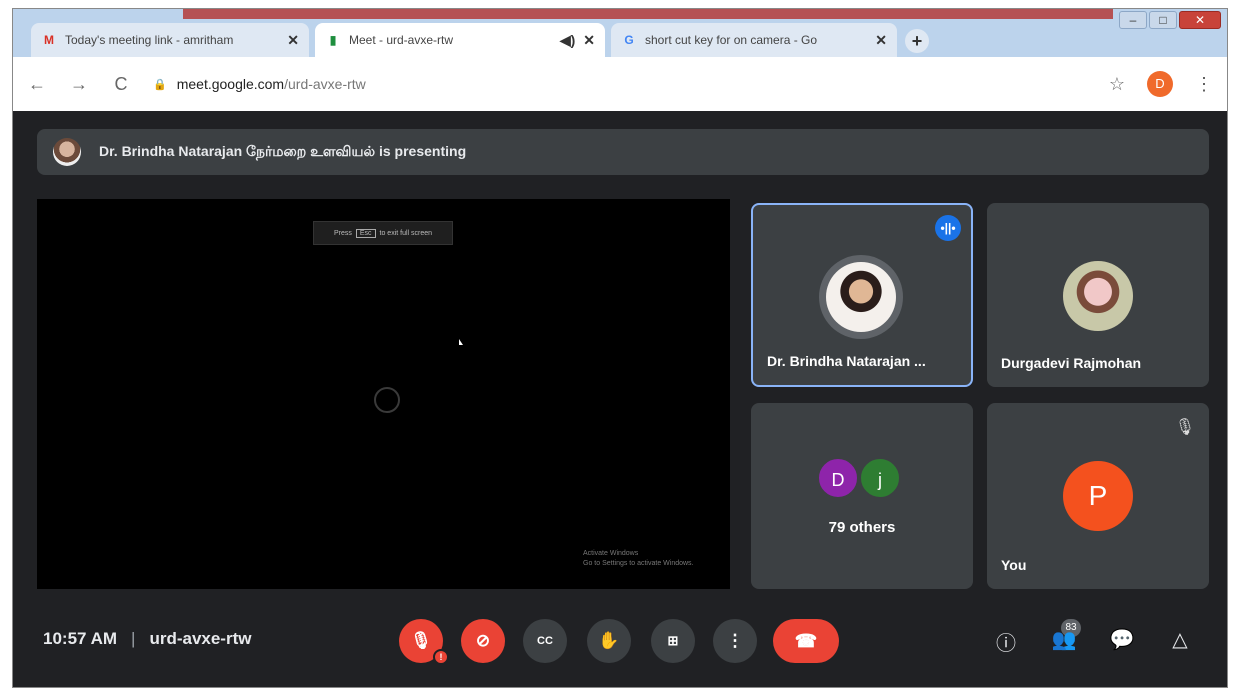 Image resolution: width=1233 pixels, height=691 pixels. Describe the element at coordinates (67, 152) in the screenshot. I see `presenter-avatar` at that location.